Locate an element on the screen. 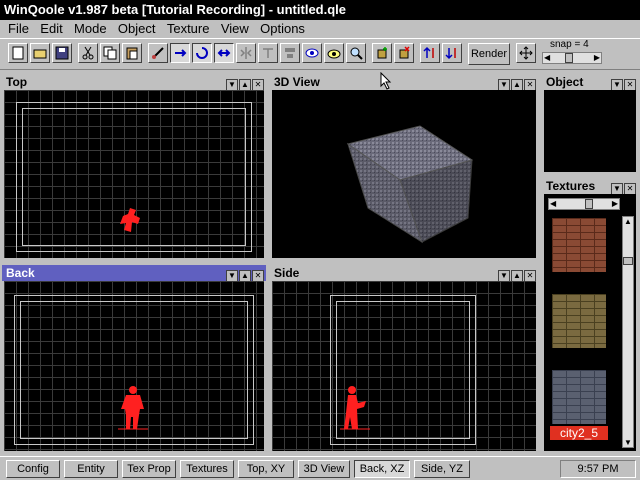 The width and height of the screenshot is (640, 480). magnifier-icon is located at coordinates (356, 53).